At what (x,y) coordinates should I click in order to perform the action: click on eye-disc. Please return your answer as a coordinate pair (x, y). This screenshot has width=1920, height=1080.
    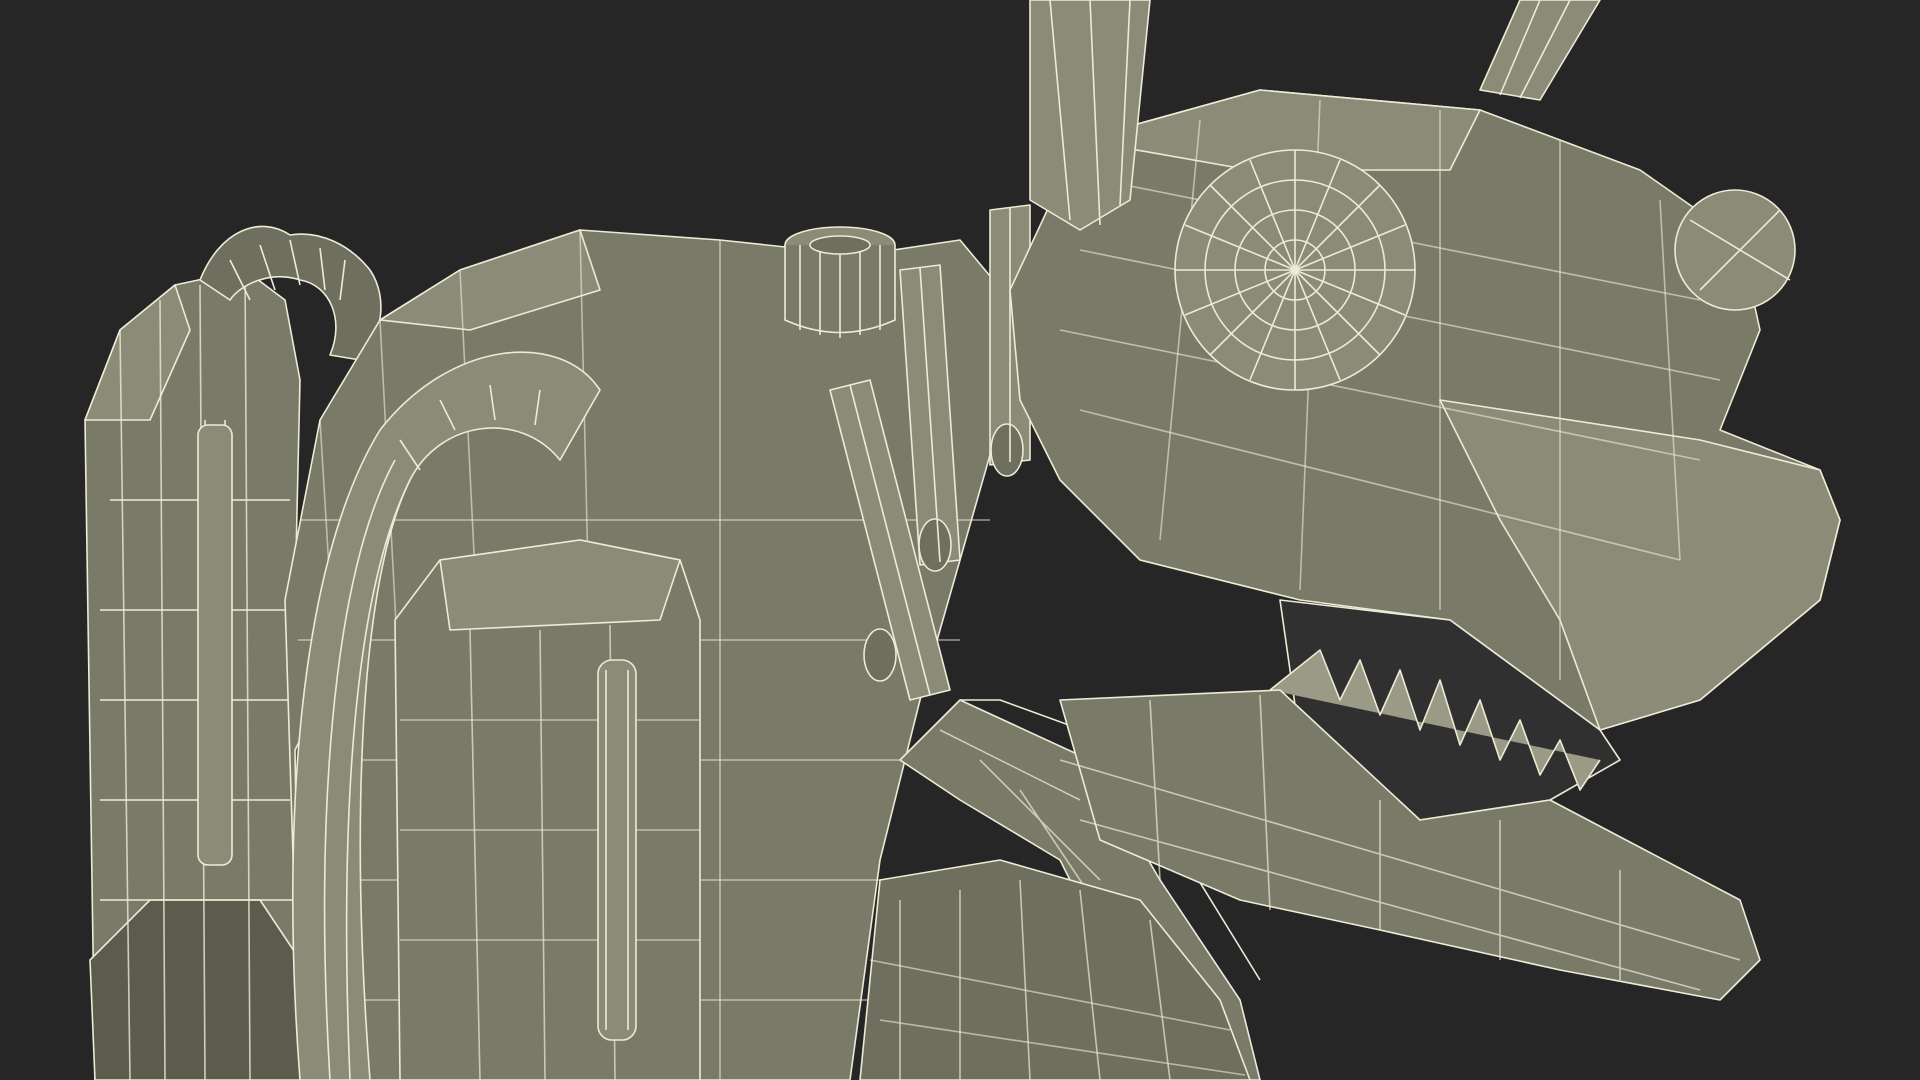
    Looking at the image, I should click on (1295, 270).